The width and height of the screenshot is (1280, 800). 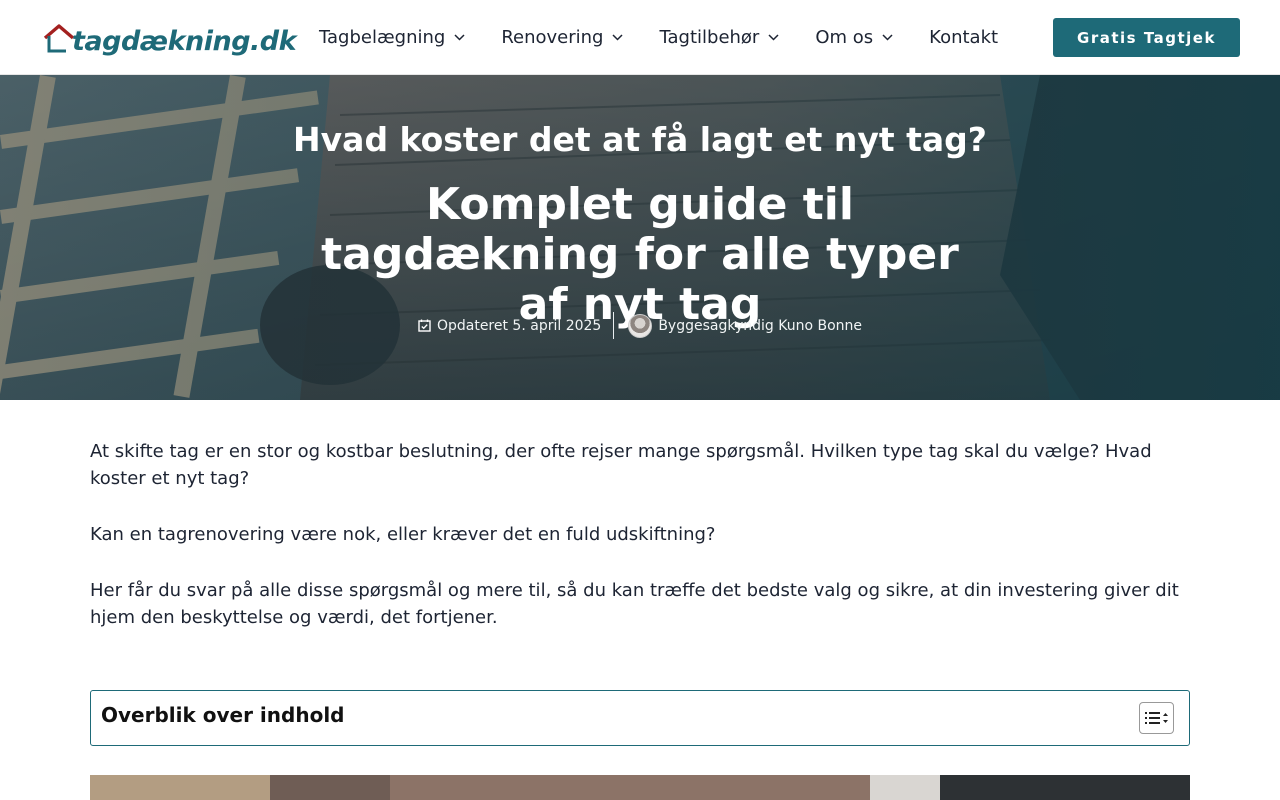 I want to click on updated-date-text: Opdateret 5. april 2025, so click(x=519, y=325).